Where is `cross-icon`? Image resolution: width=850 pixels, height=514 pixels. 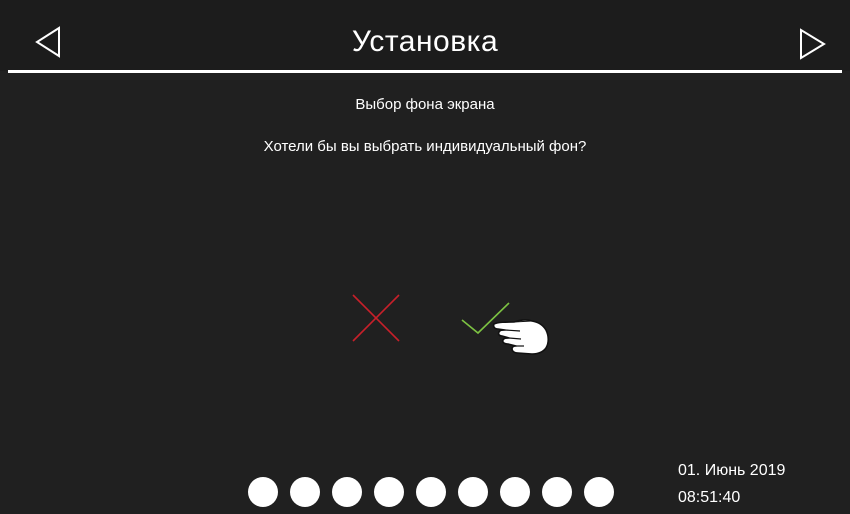 cross-icon is located at coordinates (376, 318).